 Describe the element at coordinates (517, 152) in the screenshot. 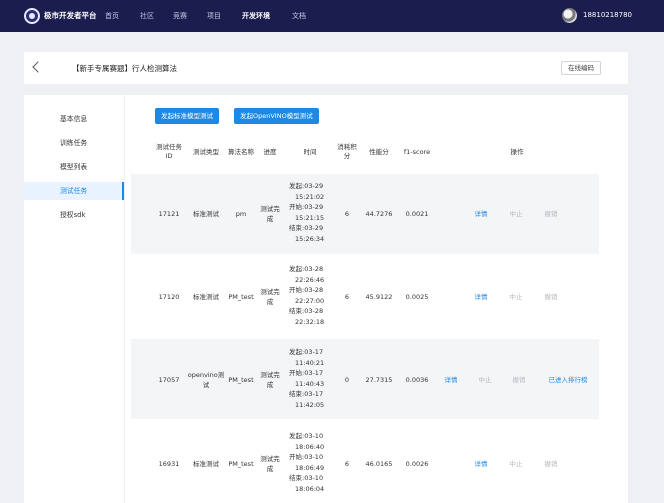

I see `col-ops-header: 操作` at that location.